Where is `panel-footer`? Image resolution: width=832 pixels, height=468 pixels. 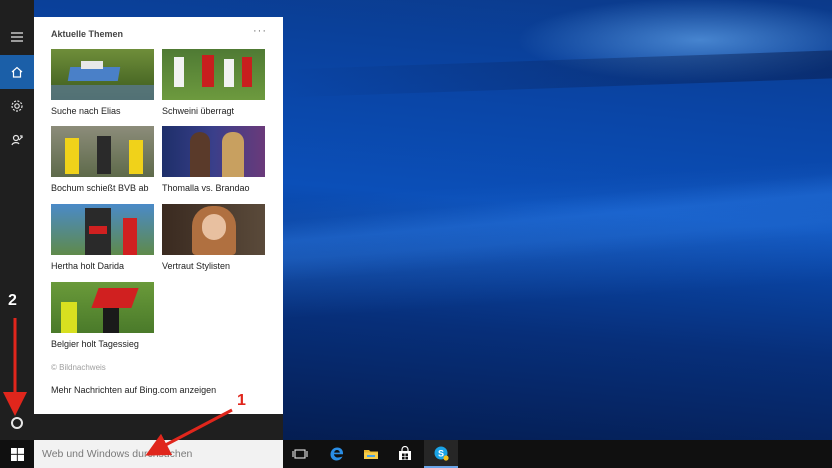 panel-footer is located at coordinates (158, 427).